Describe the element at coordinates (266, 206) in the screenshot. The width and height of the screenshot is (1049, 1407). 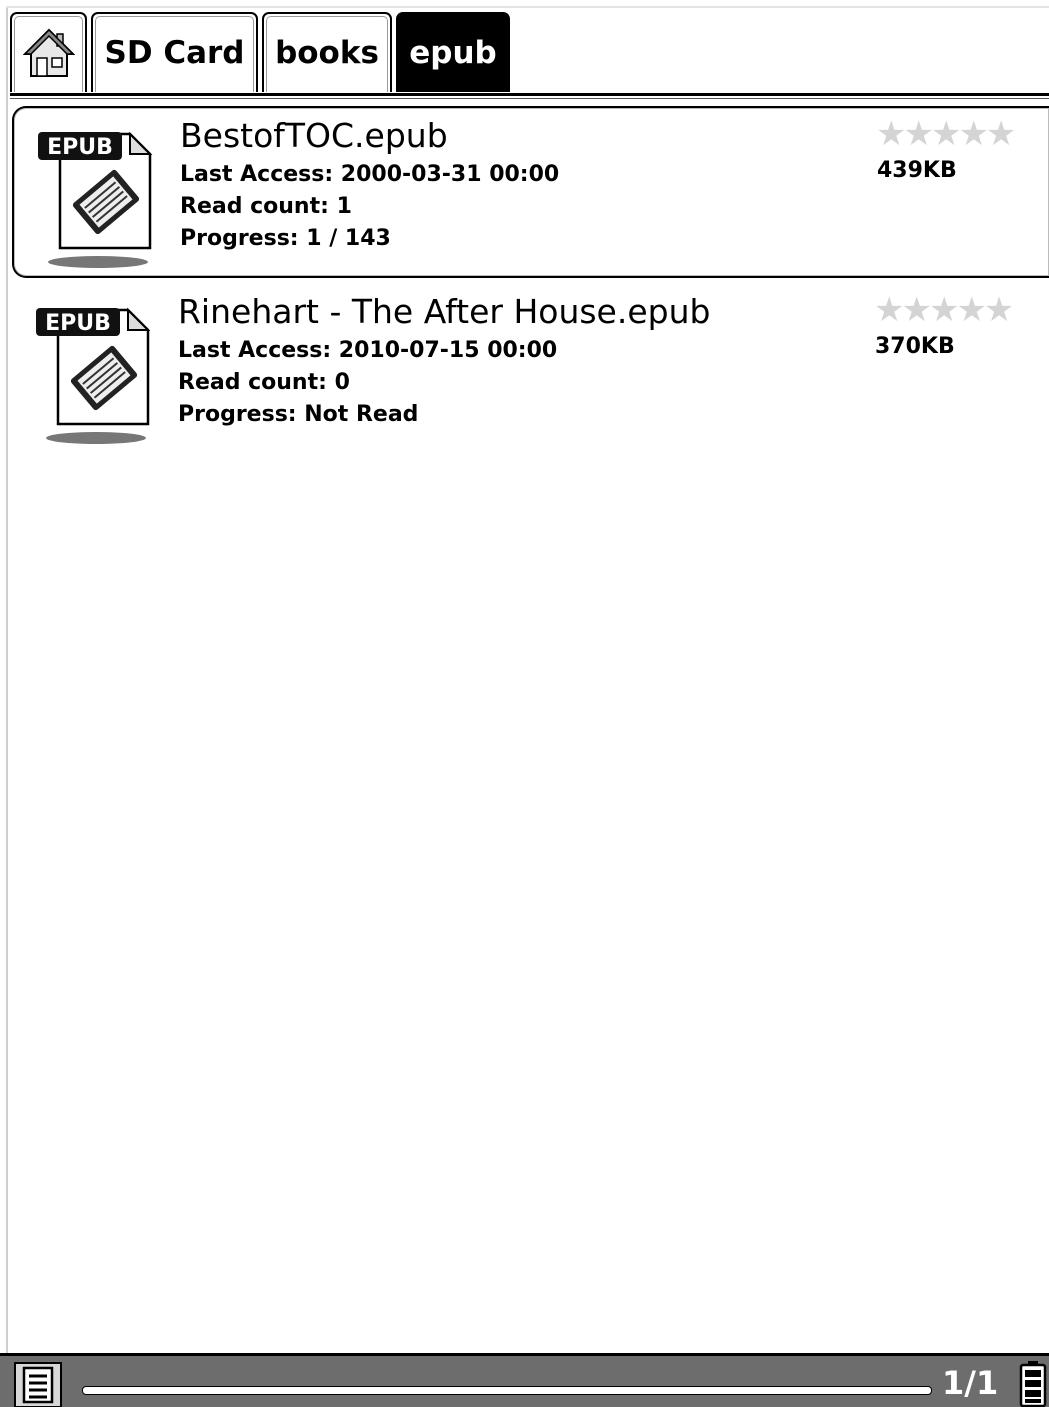
I see `file-read-count: Read count: 1` at that location.